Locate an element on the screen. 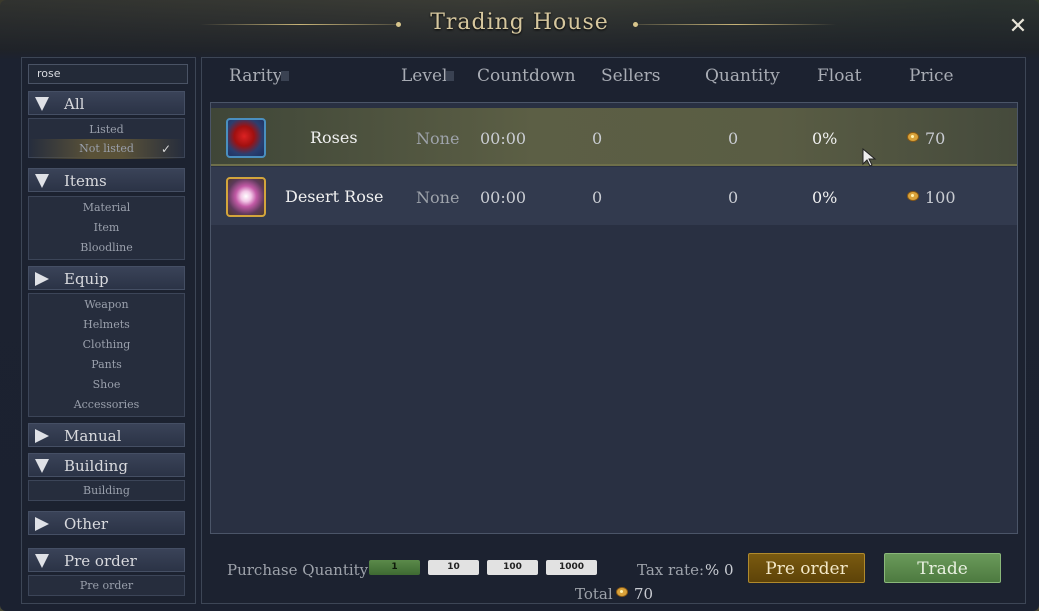 This screenshot has height=611, width=1039. subitem-bloodline: Bloodline is located at coordinates (106, 248).